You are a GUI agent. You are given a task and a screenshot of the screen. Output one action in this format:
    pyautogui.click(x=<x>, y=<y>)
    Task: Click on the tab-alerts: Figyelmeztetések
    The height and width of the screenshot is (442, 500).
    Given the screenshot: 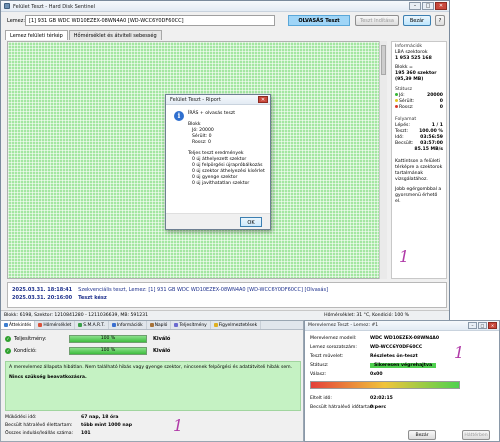 What is the action you would take?
    pyautogui.click(x=236, y=325)
    